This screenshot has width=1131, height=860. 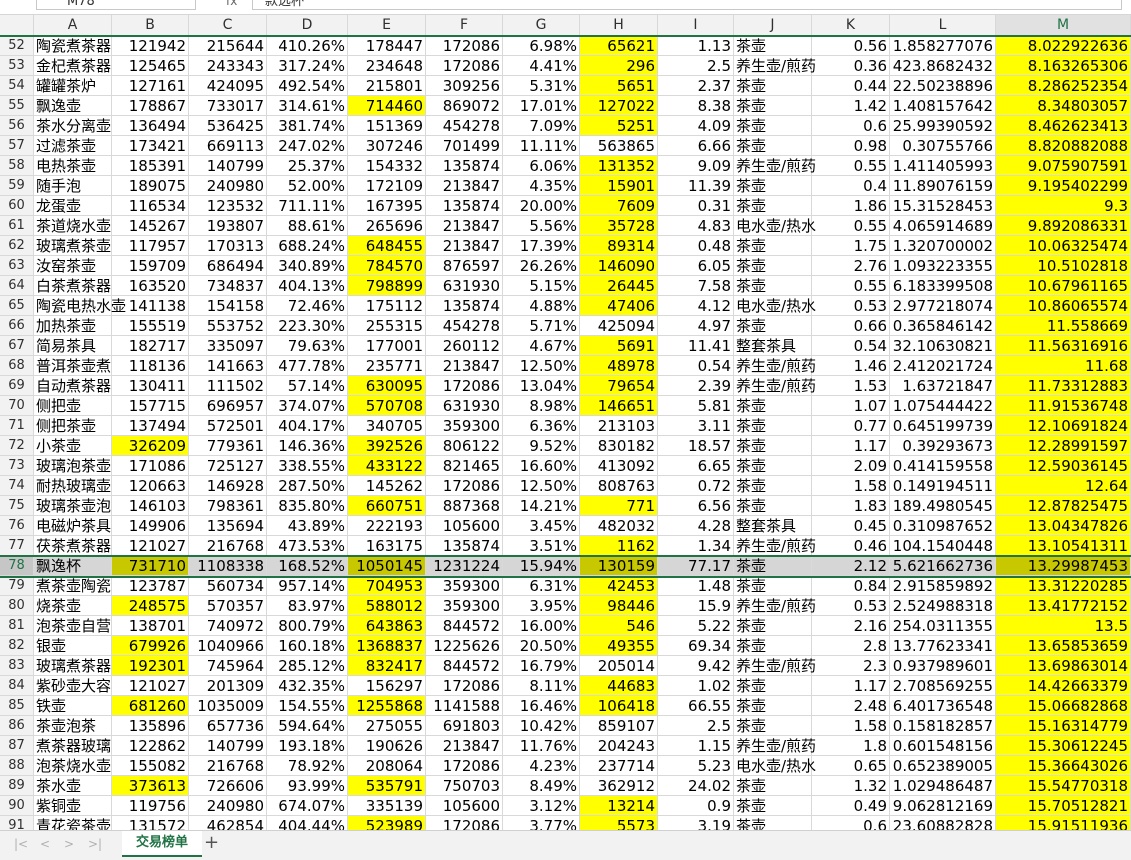 I want to click on cell-m77: 13.10541311, so click(x=1063, y=546).